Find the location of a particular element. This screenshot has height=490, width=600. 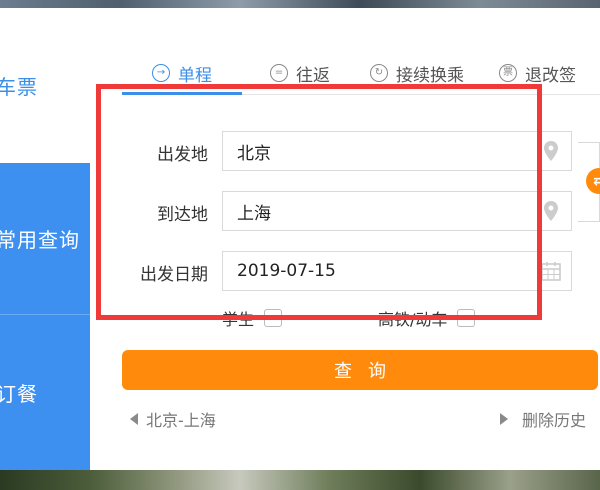

query-button: 查询 is located at coordinates (360, 370).